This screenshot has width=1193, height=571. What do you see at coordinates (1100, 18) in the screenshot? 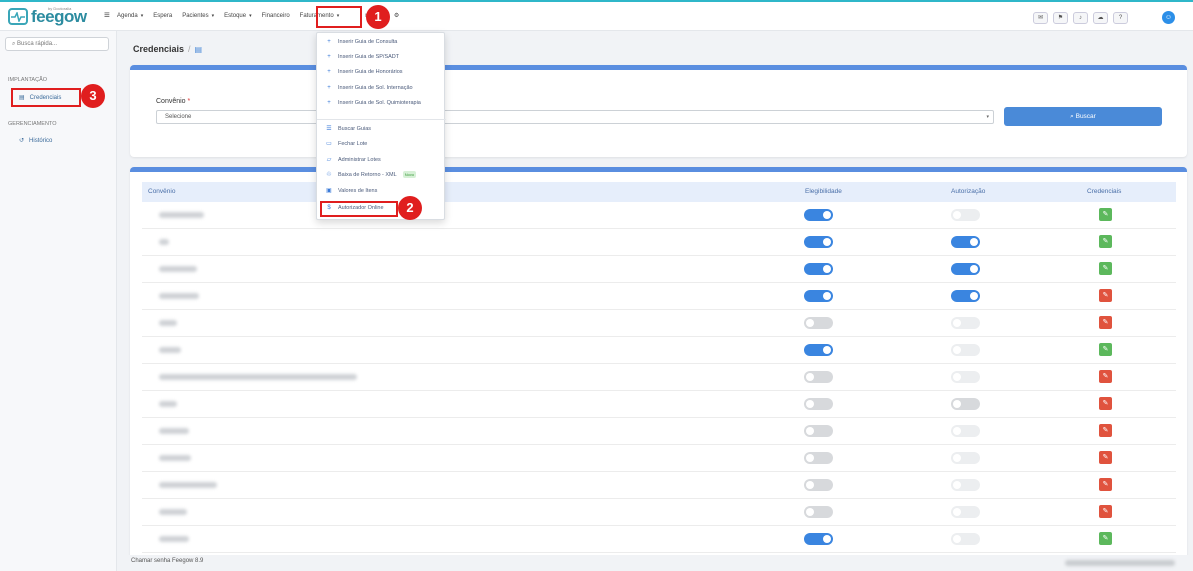
I see `chat-icon: ☁` at bounding box center [1100, 18].